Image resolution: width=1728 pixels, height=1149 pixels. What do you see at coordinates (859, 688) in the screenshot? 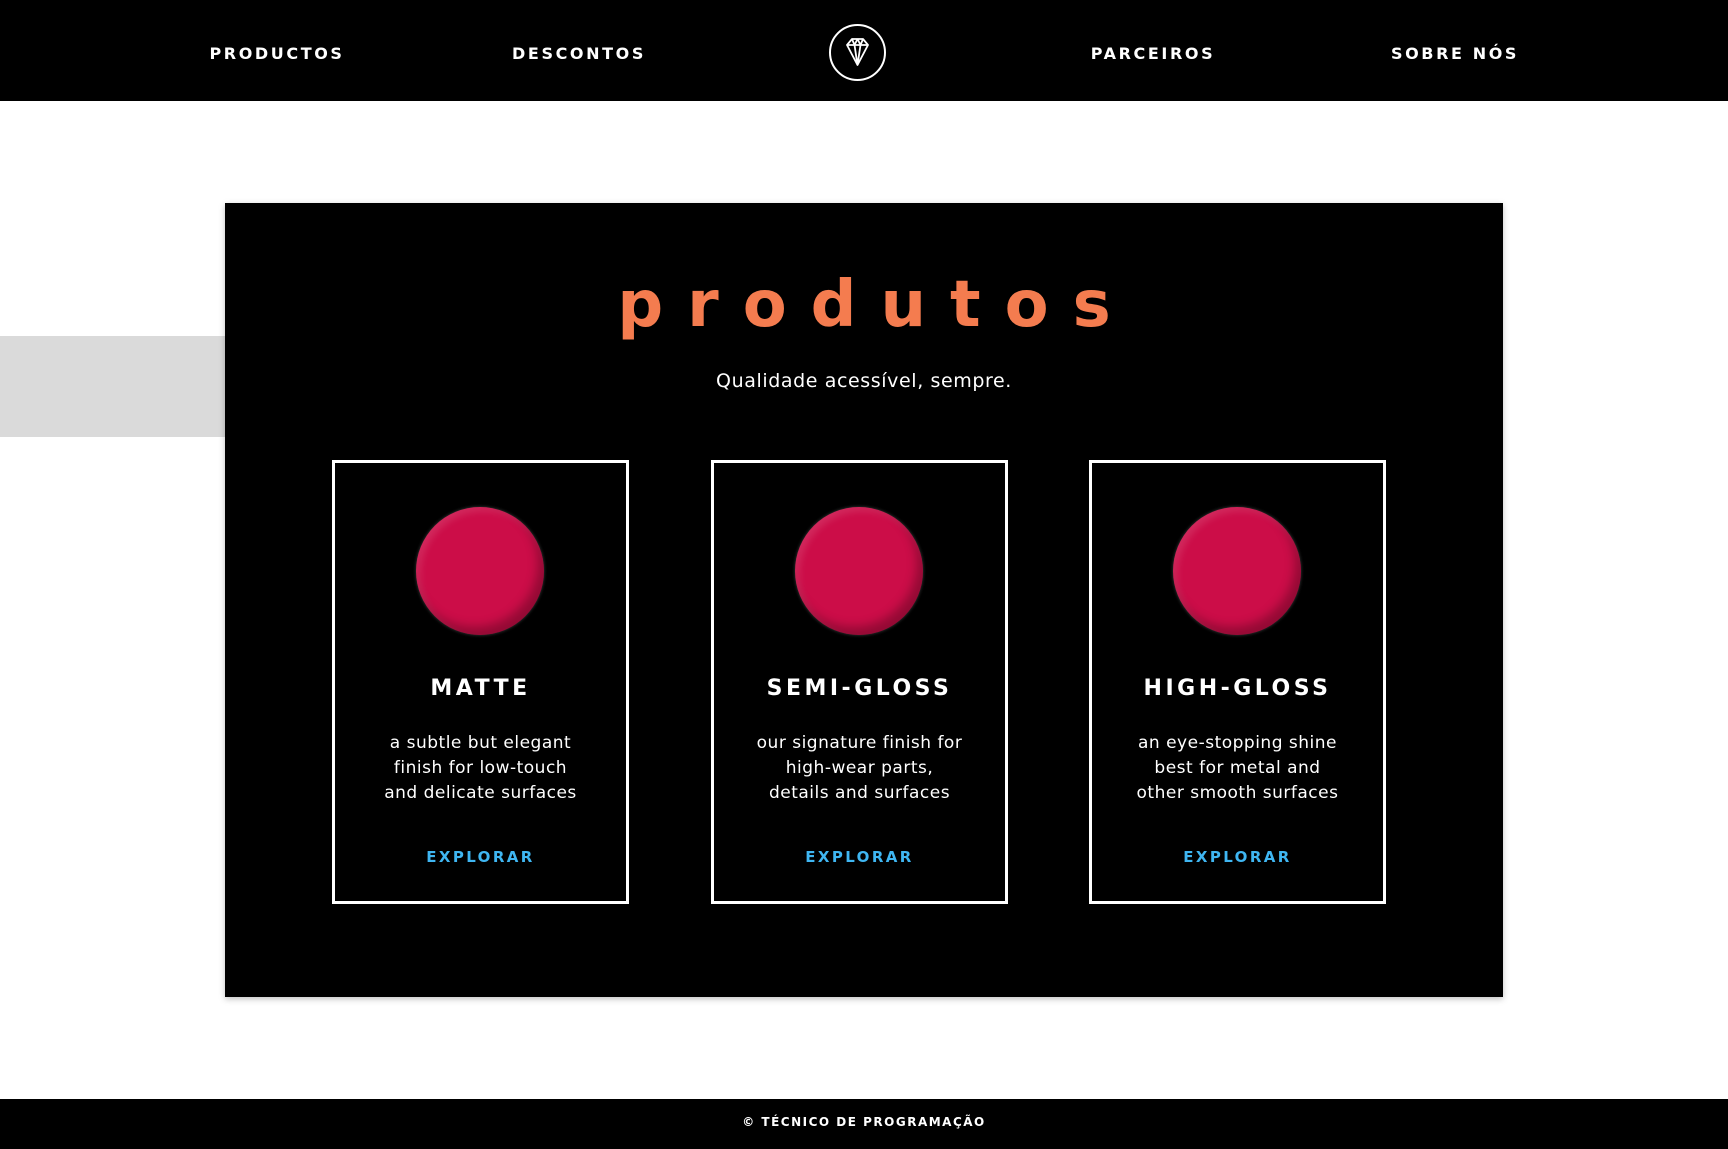
I see `product-card-title: SEMI-GLOSS` at bounding box center [859, 688].